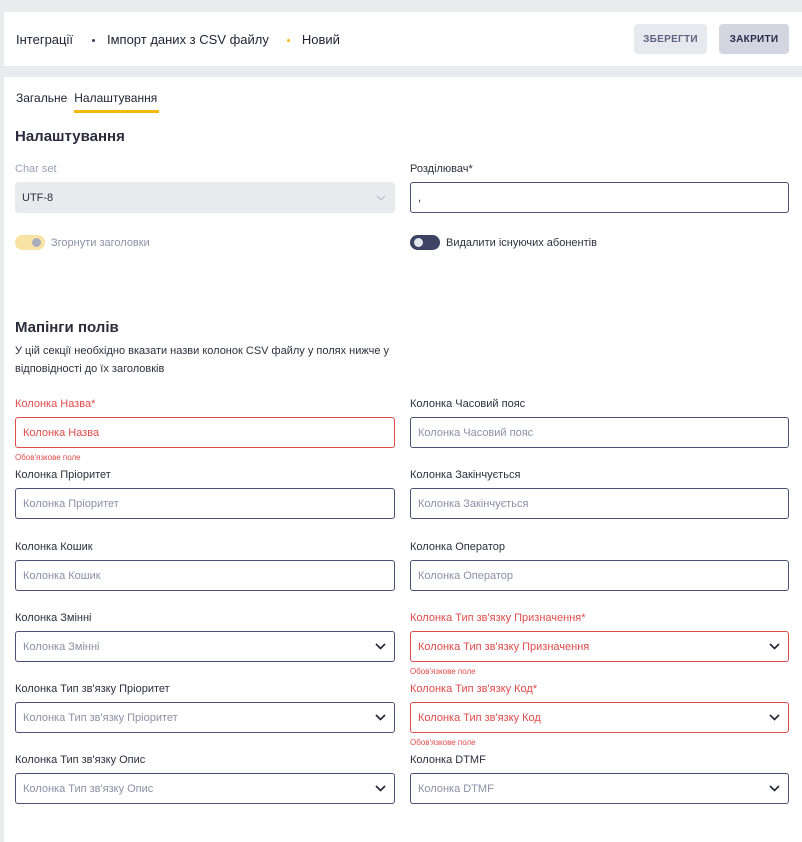 The width and height of the screenshot is (802, 842). I want to click on separator-field: Розділювач* ,, so click(599, 188).